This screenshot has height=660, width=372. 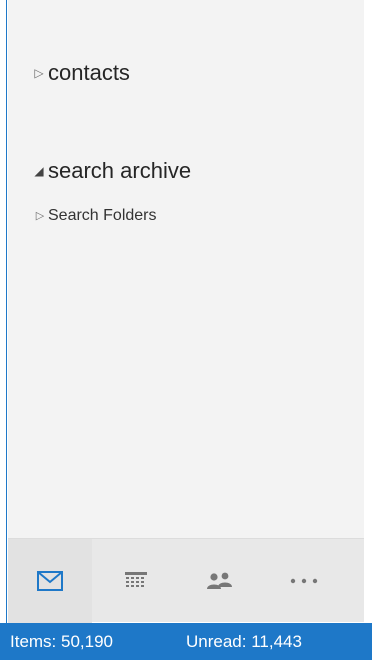 What do you see at coordinates (39, 171) in the screenshot?
I see `collapse-arrow-icon: ◢` at bounding box center [39, 171].